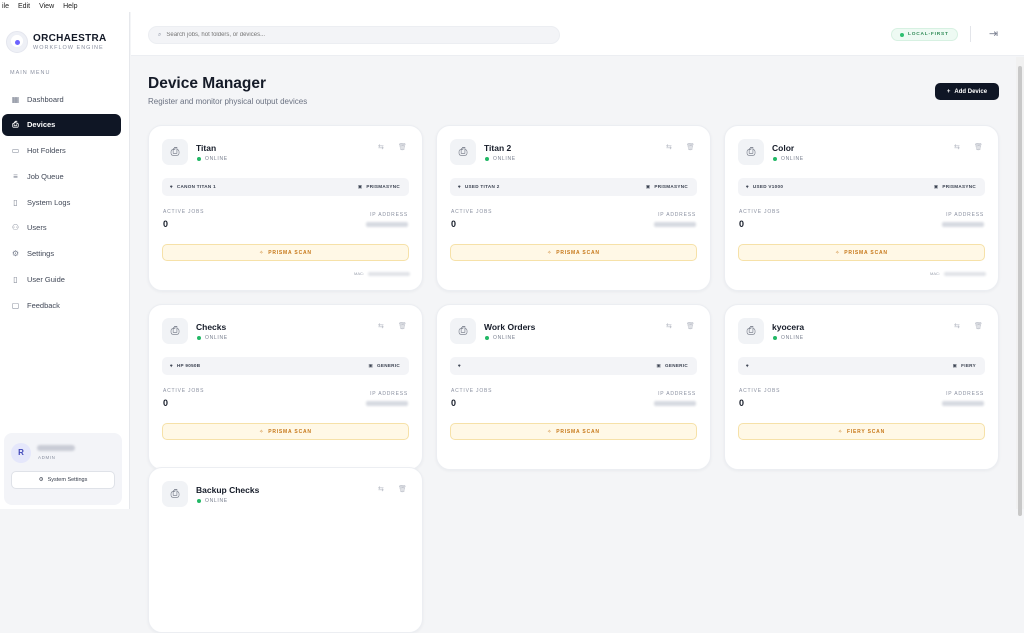  What do you see at coordinates (61, 124) in the screenshot?
I see `sidebar-item-devices: ⎙ Devices` at bounding box center [61, 124].